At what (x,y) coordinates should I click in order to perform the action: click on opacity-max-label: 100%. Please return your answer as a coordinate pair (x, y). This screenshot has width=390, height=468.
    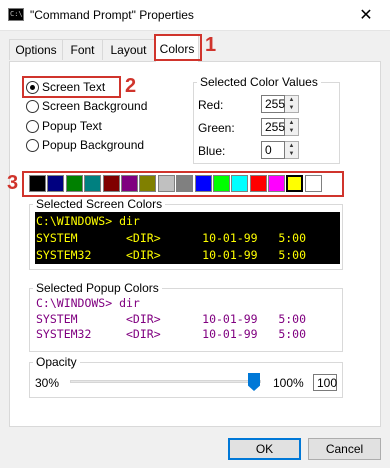
    Looking at the image, I should click on (288, 383).